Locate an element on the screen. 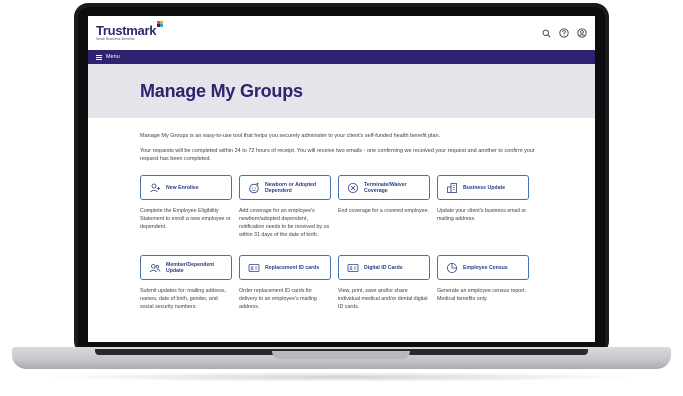 The height and width of the screenshot is (396, 683). add-person-icon is located at coordinates (155, 188).